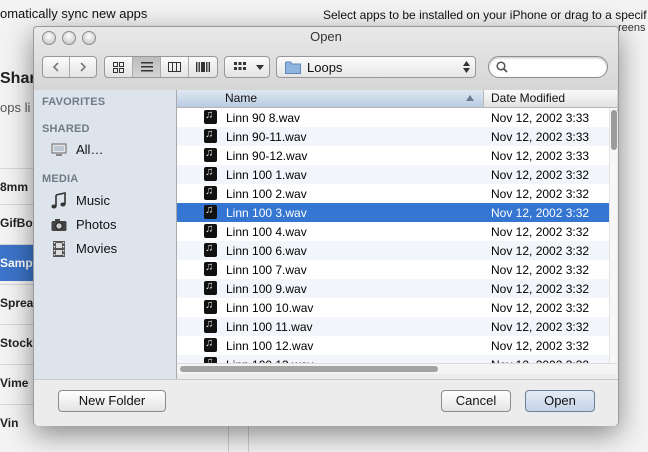 The image size is (648, 452). I want to click on coverflow-view-button, so click(203, 67).